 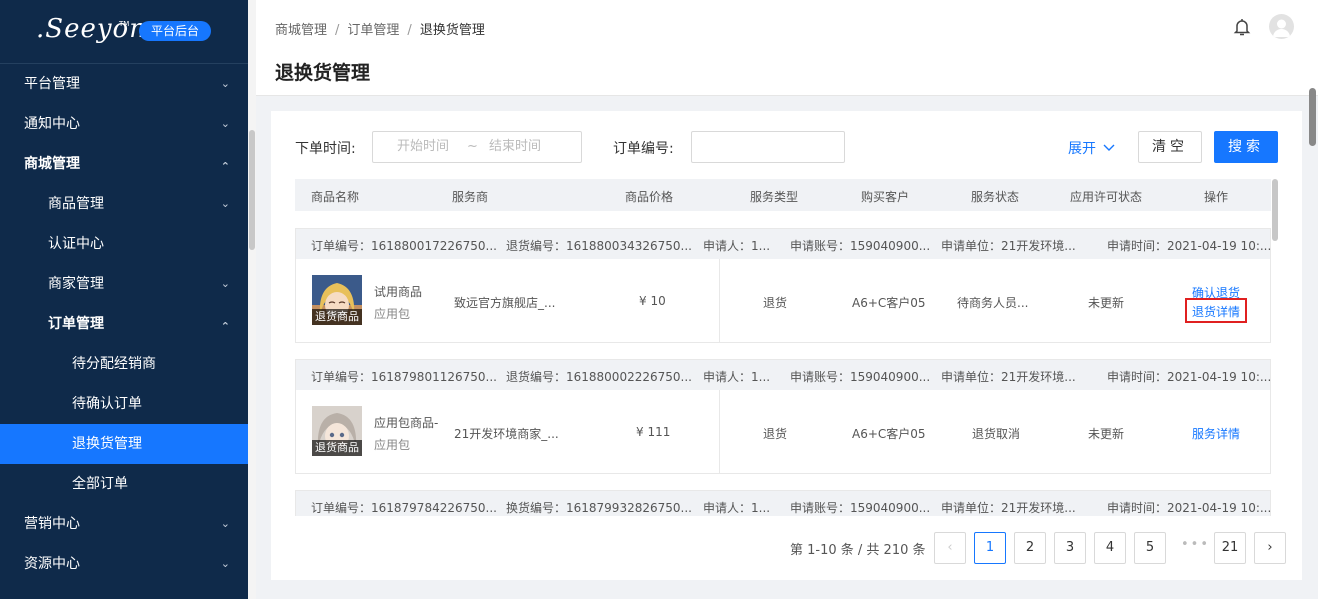 I want to click on expand-filters-link: 展开, so click(x=1092, y=148).